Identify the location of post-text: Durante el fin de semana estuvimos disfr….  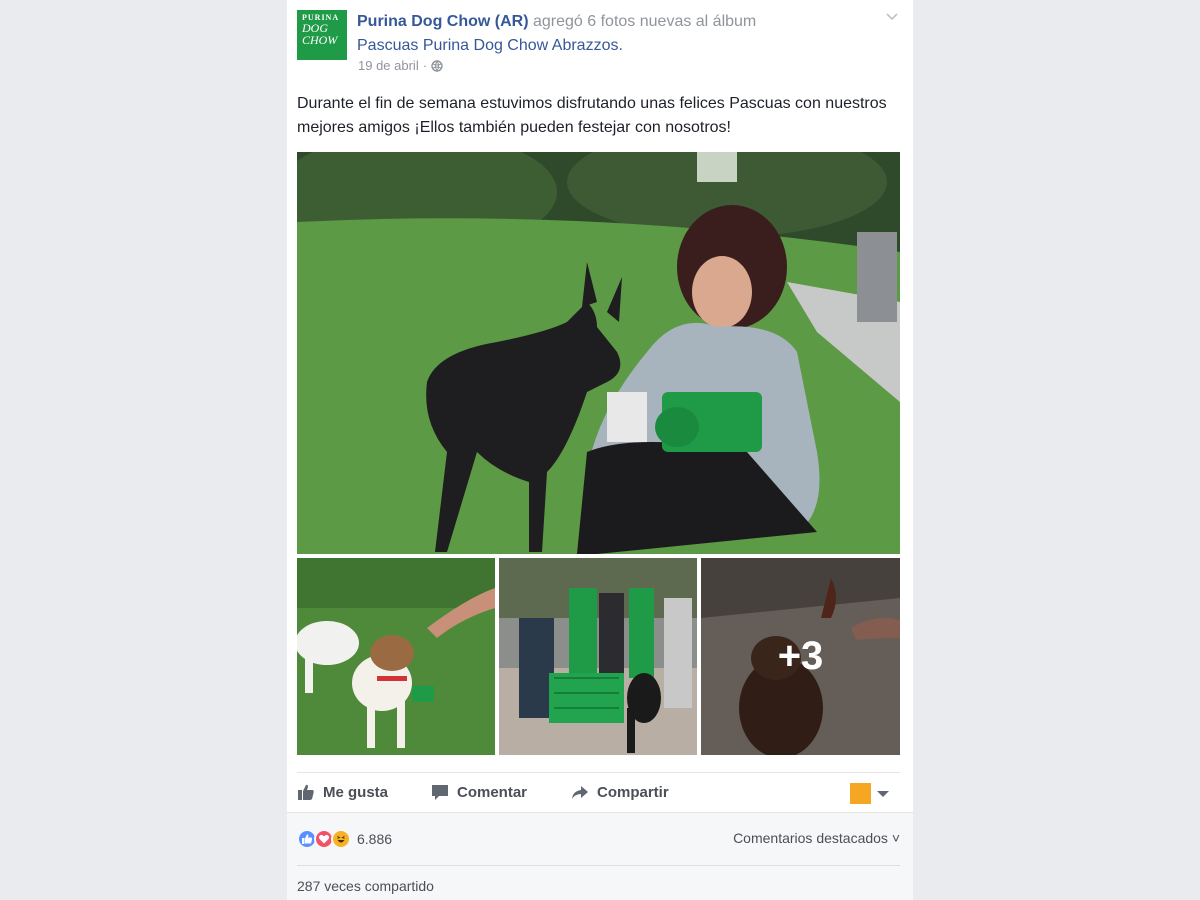
(592, 115).